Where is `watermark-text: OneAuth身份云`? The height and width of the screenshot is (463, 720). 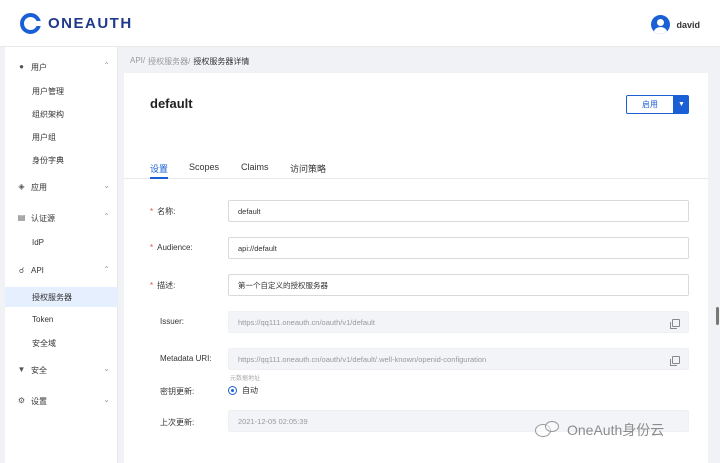
watermark-text: OneAuth身份云 is located at coordinates (616, 430).